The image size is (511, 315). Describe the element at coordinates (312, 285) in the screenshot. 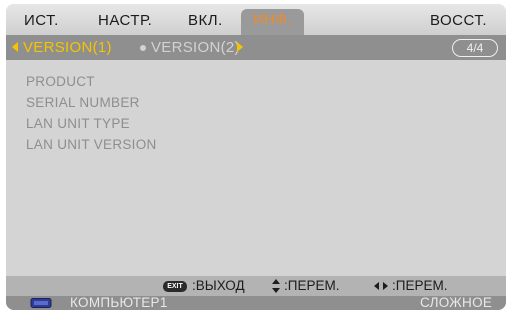

I see `help-move-updown-text: :ПЕРЕМ.` at that location.